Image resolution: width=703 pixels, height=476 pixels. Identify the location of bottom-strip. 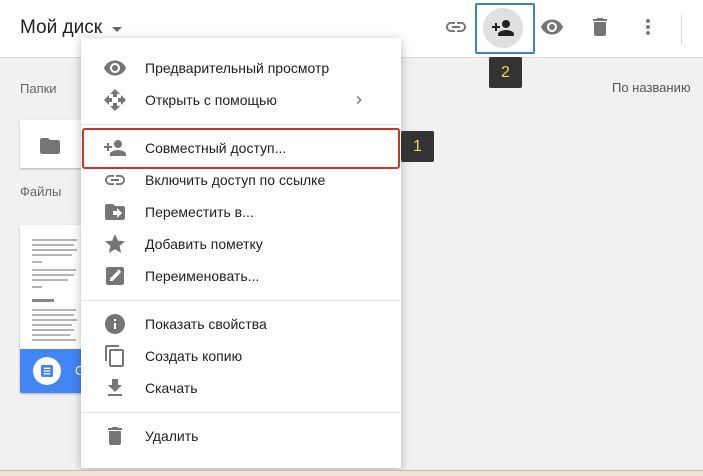
(351, 473).